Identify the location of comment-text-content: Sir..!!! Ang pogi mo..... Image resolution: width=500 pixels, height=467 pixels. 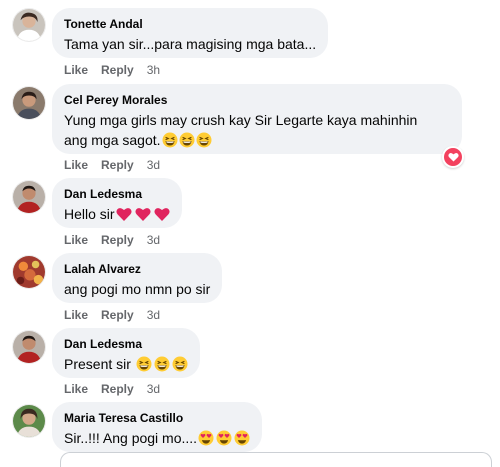
(131, 438).